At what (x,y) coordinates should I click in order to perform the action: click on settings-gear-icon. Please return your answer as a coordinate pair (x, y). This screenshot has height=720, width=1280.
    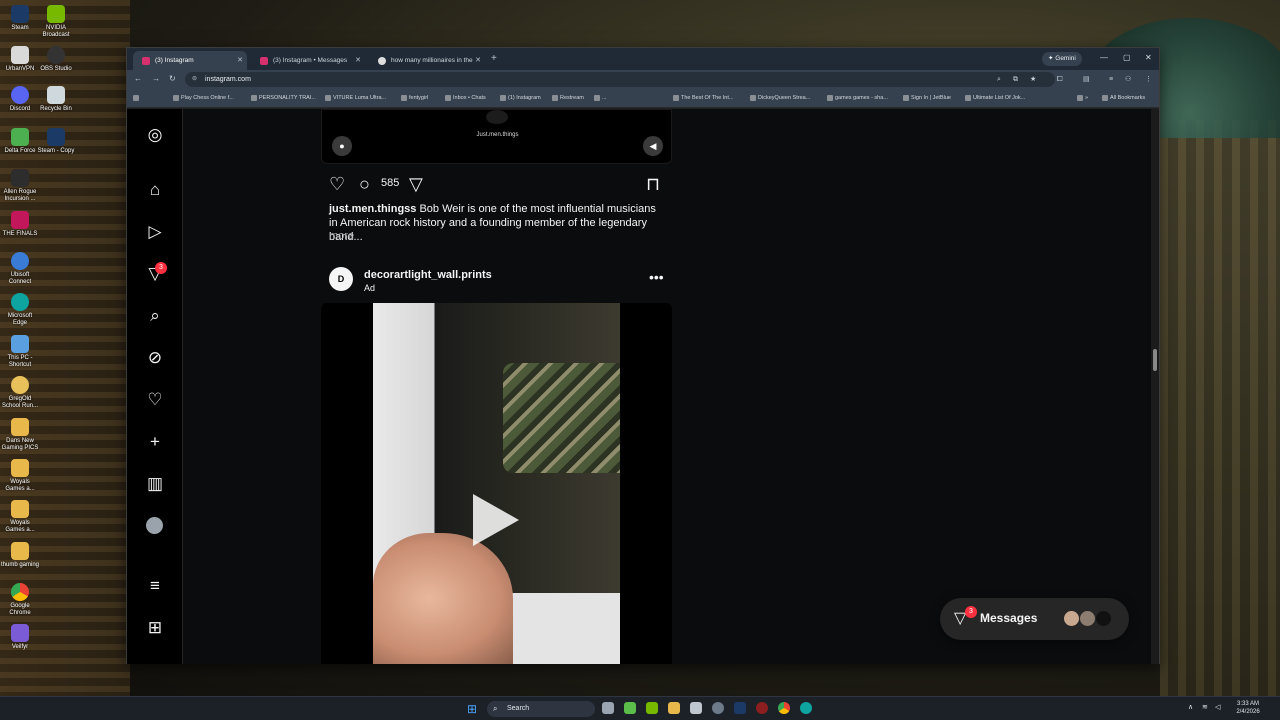
    Looking at the image, I should click on (718, 708).